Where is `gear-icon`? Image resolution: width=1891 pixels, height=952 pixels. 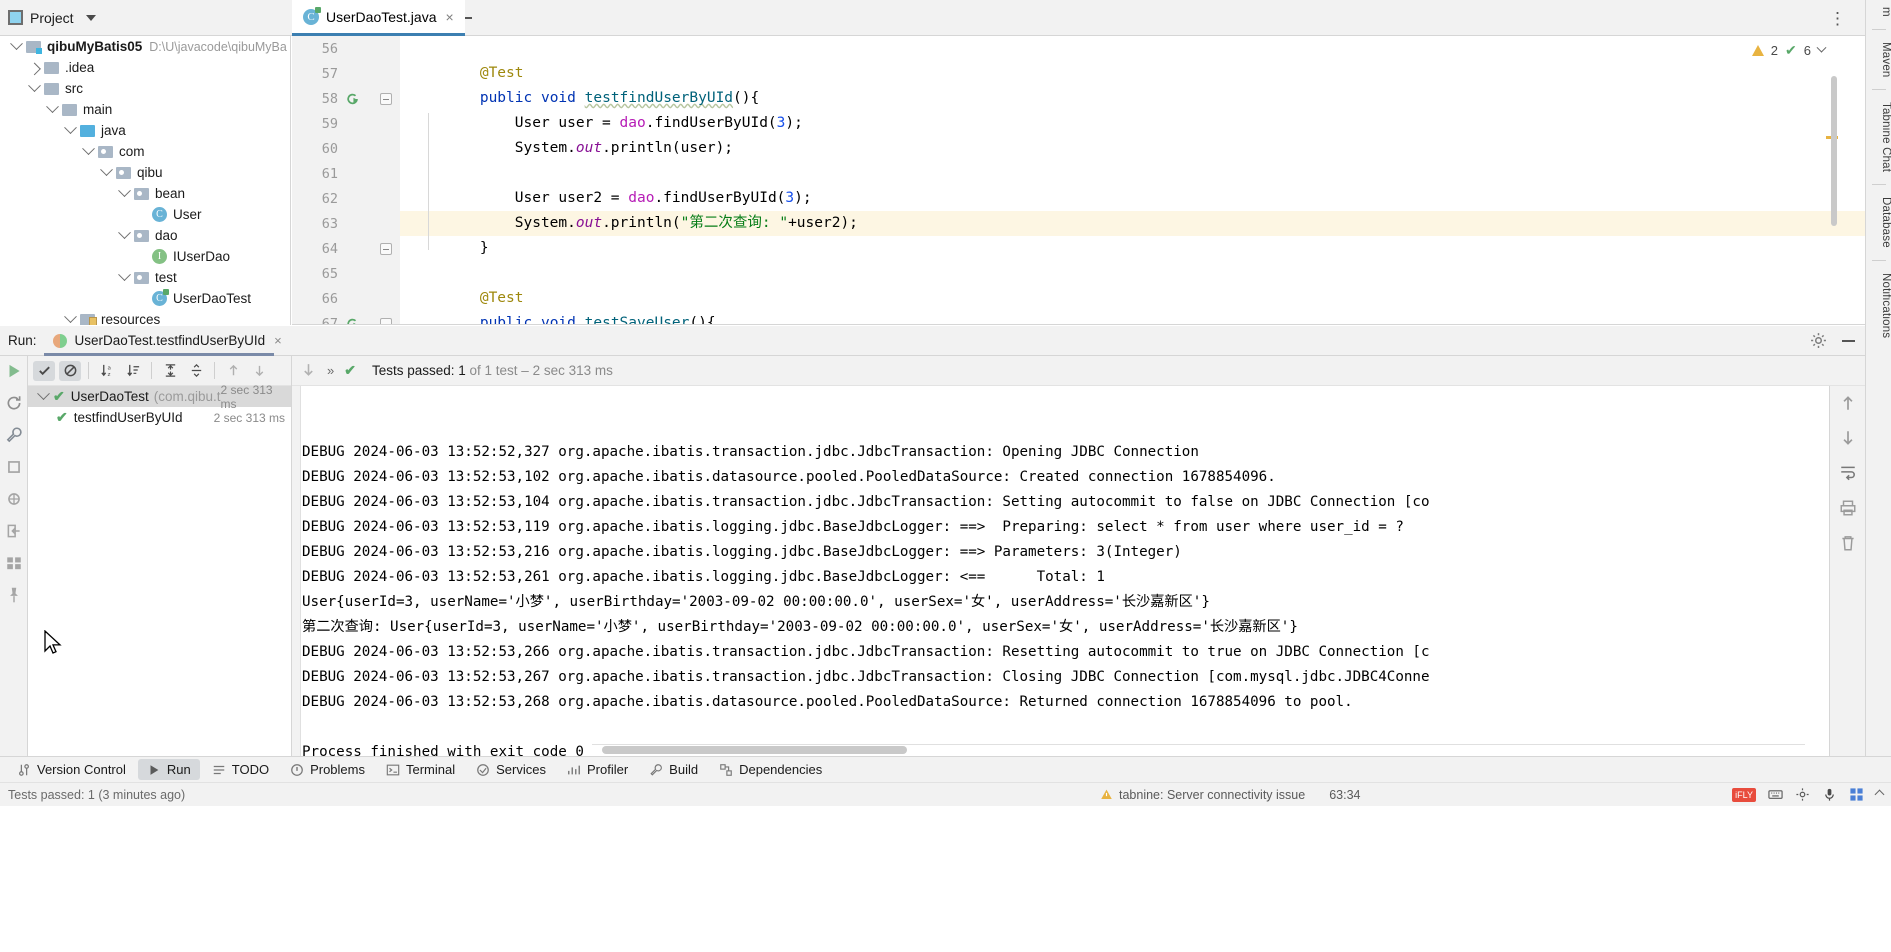
gear-icon is located at coordinates (1818, 340).